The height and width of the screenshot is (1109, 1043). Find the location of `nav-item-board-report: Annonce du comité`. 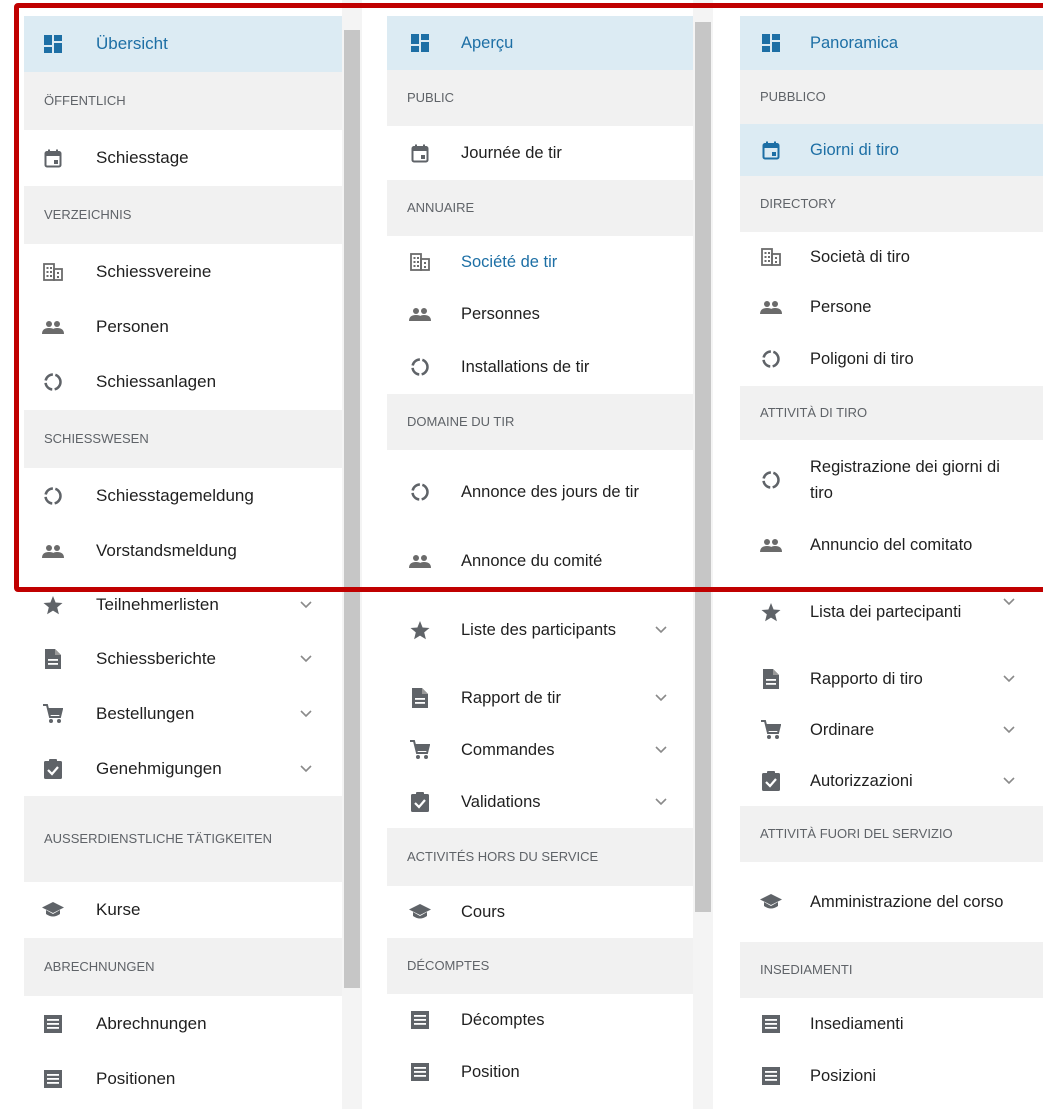

nav-item-board-report: Annonce du comité is located at coordinates (540, 561).